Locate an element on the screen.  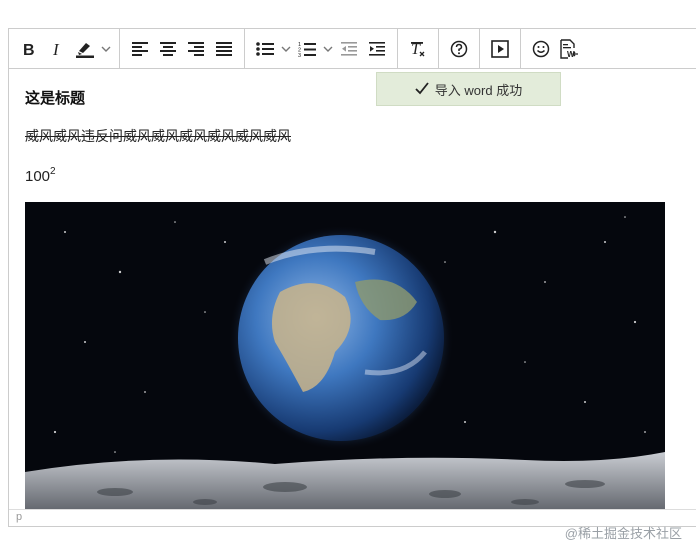
clear-format-icon: T is located at coordinates (418, 49).